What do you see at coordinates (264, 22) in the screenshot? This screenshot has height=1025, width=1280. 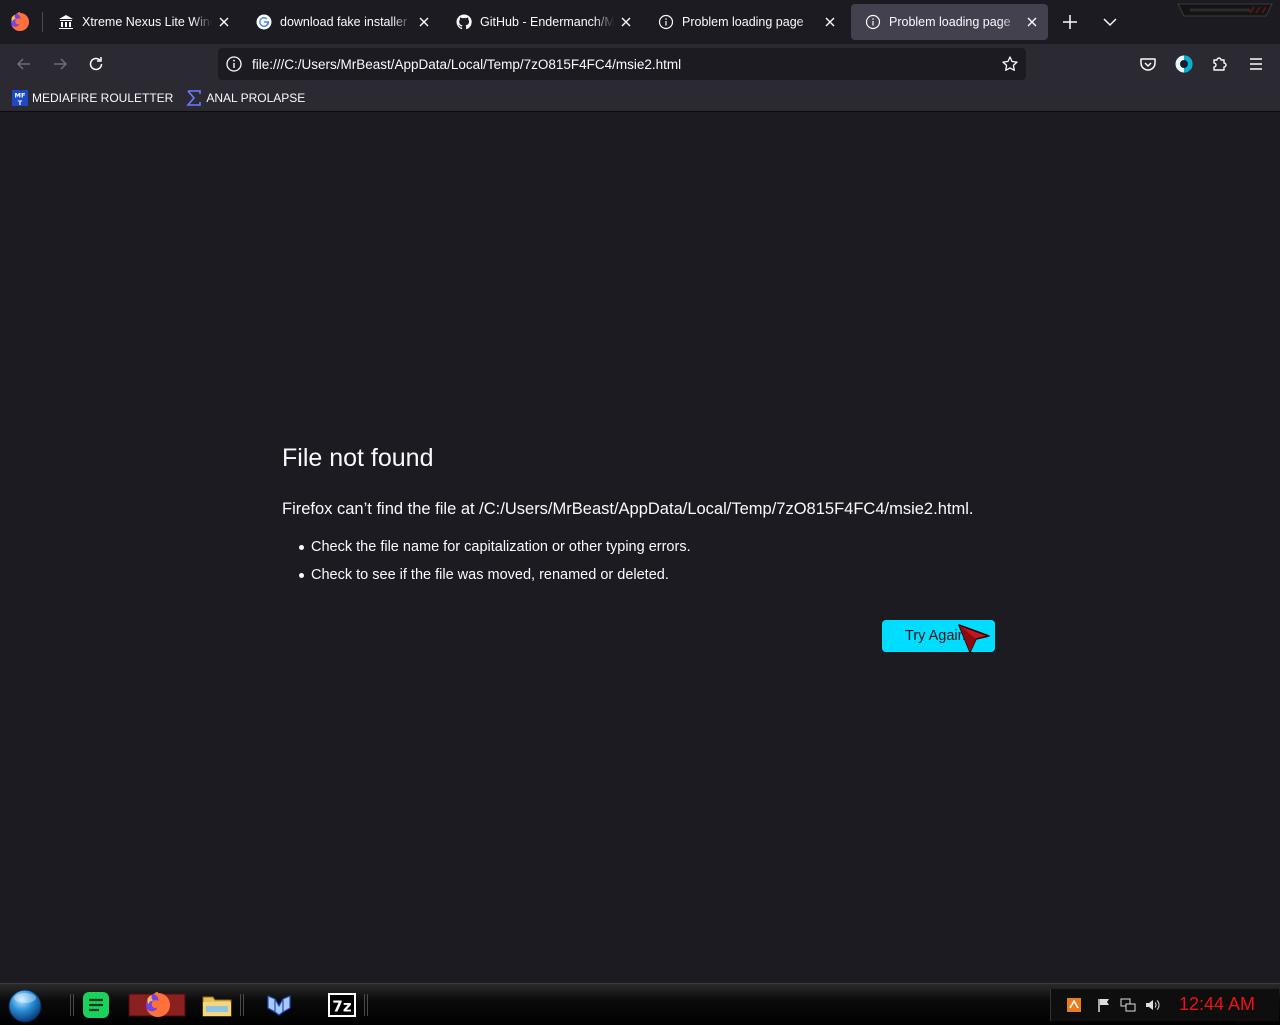 I see `google-icon` at bounding box center [264, 22].